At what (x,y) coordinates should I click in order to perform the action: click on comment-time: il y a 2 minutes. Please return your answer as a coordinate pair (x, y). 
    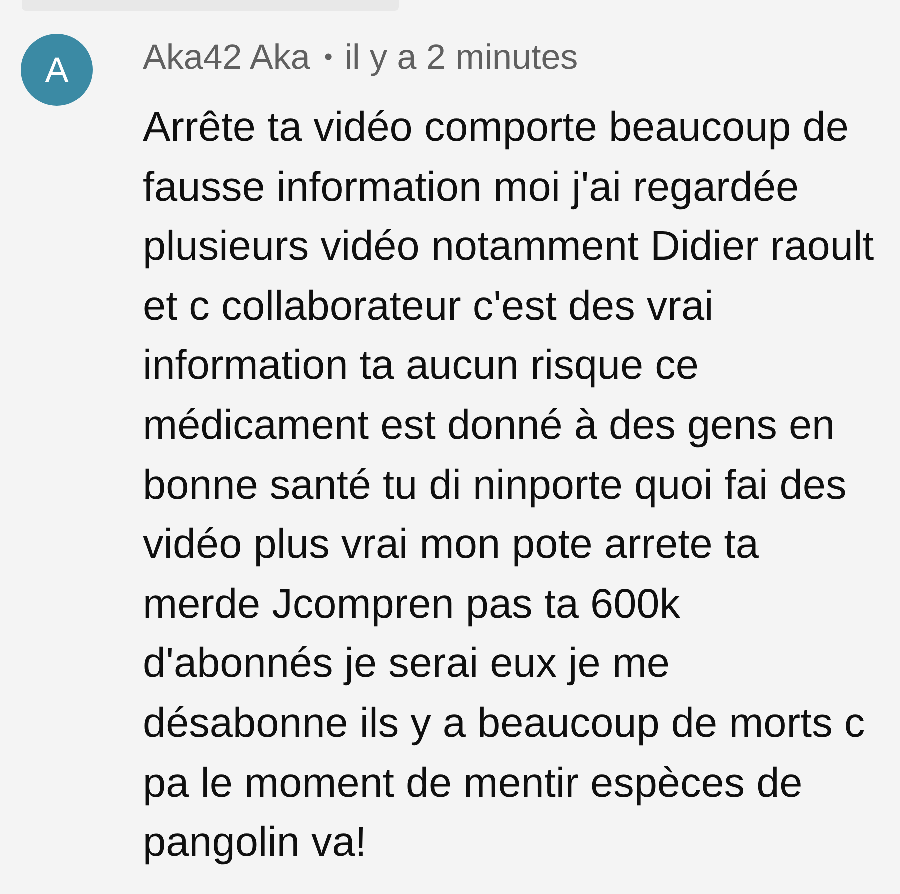
    Looking at the image, I should click on (461, 58).